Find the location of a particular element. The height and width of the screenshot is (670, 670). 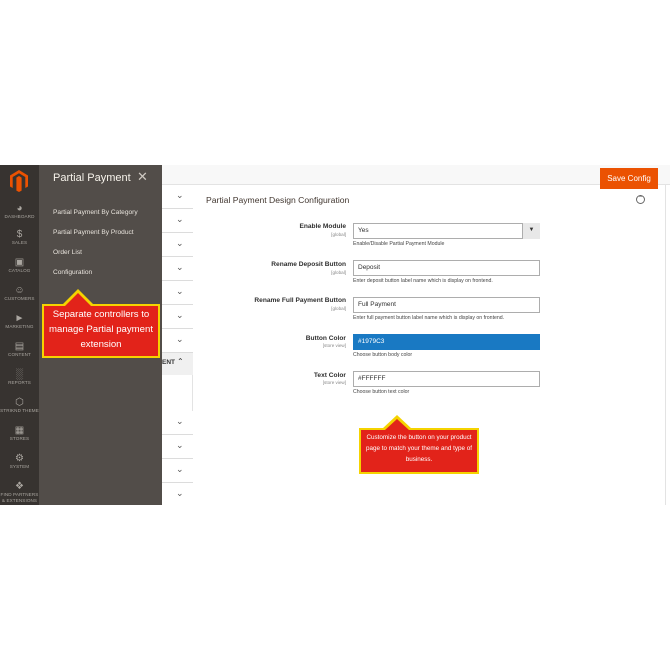

flyout-title: Partial Payment is located at coordinates (92, 178).